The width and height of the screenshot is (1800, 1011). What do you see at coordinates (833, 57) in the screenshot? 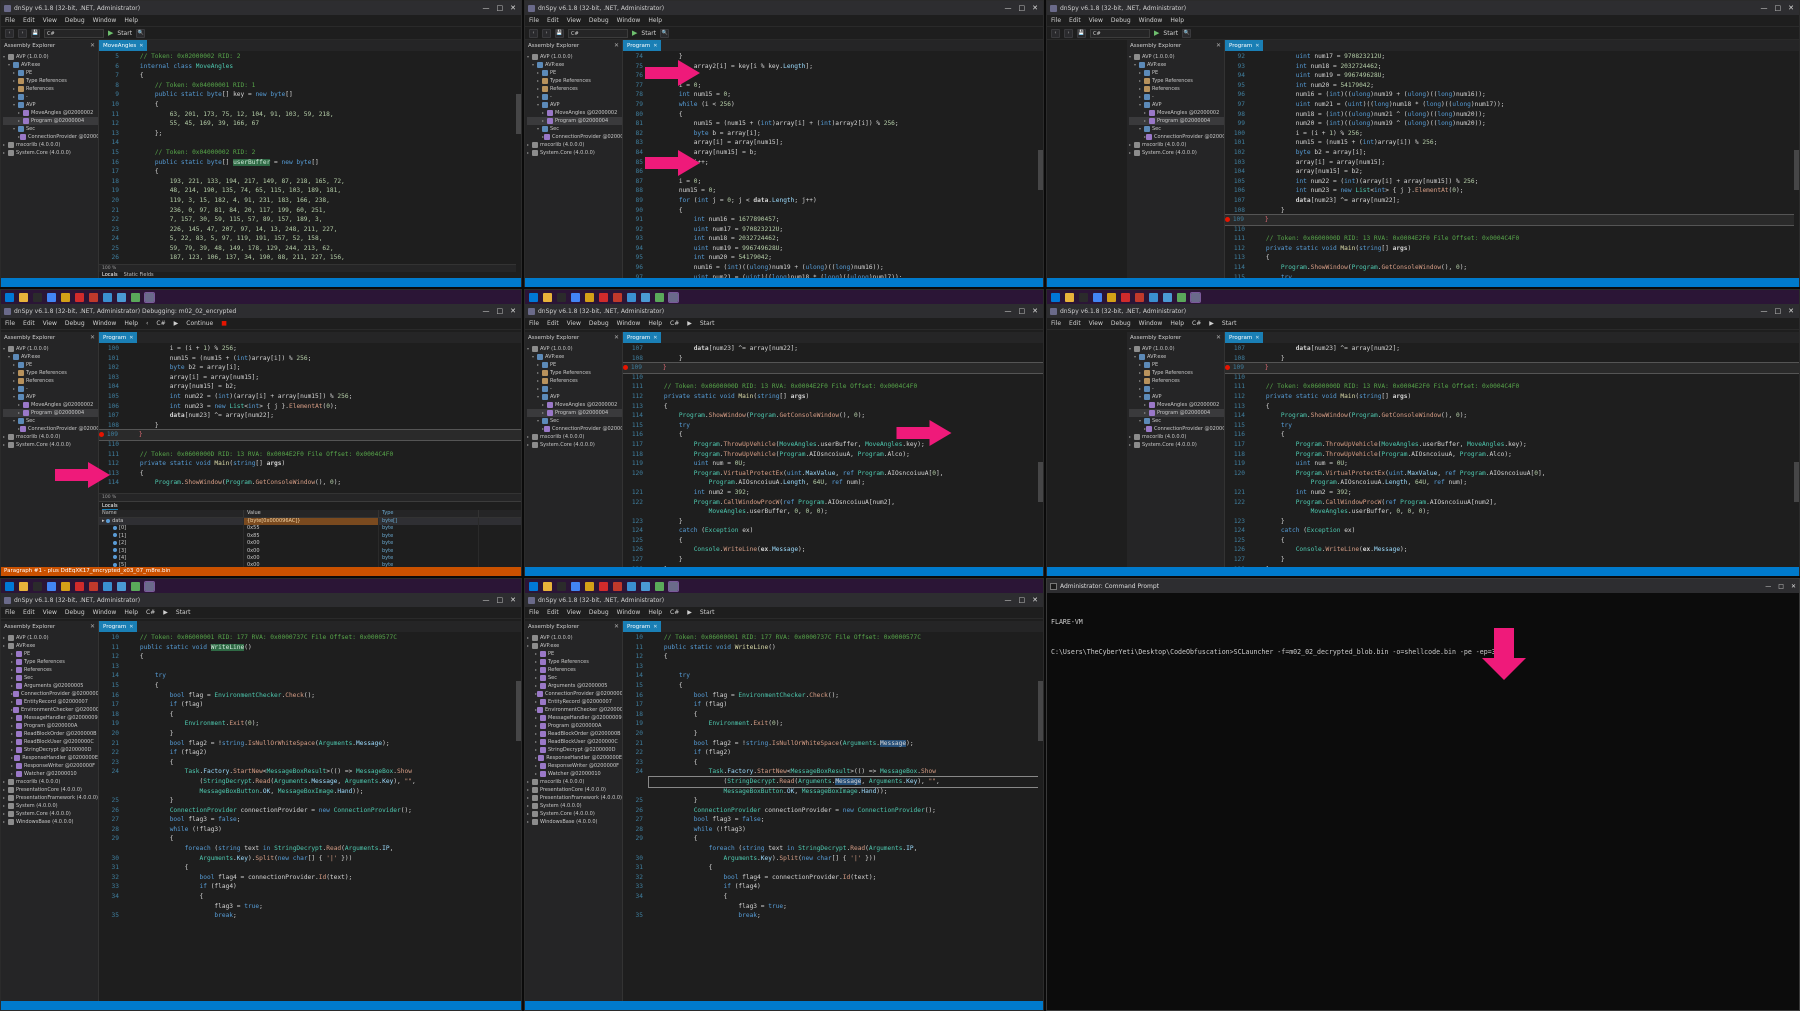
I see `code-line: 74 }` at bounding box center [833, 57].